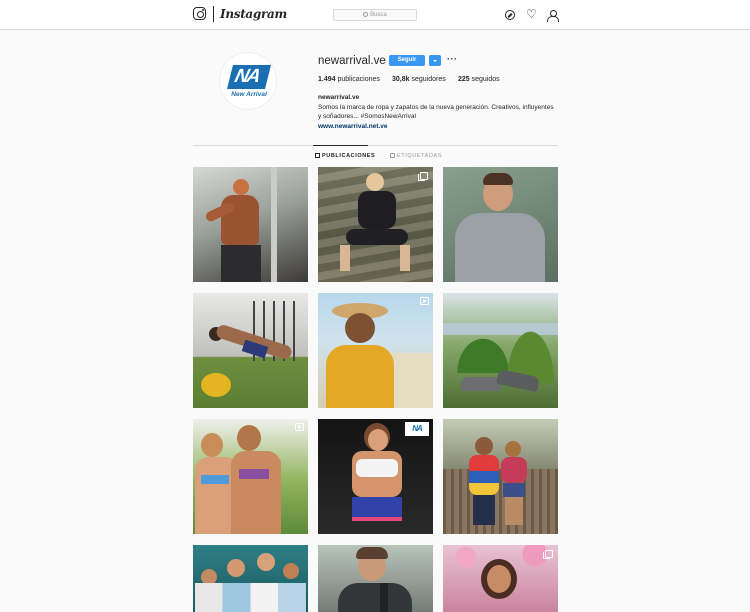  What do you see at coordinates (510, 15) in the screenshot?
I see `explore-icon` at bounding box center [510, 15].